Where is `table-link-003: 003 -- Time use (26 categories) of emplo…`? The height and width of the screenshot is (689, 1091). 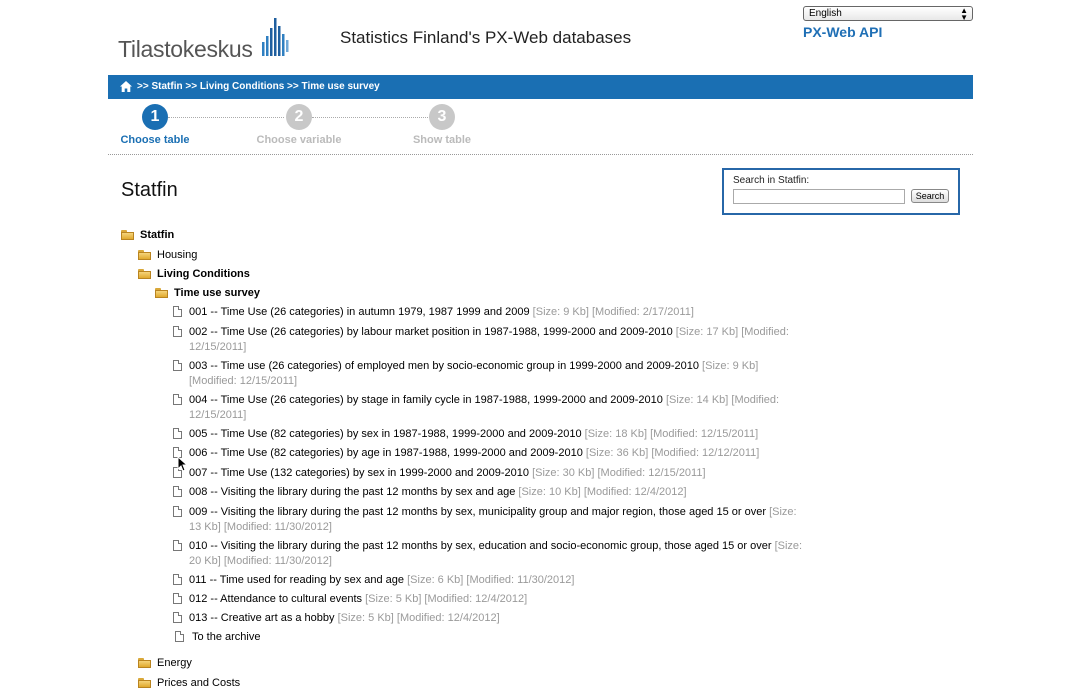
table-link-003: 003 -- Time use (26 categories) of emplo… is located at coordinates (499, 374).